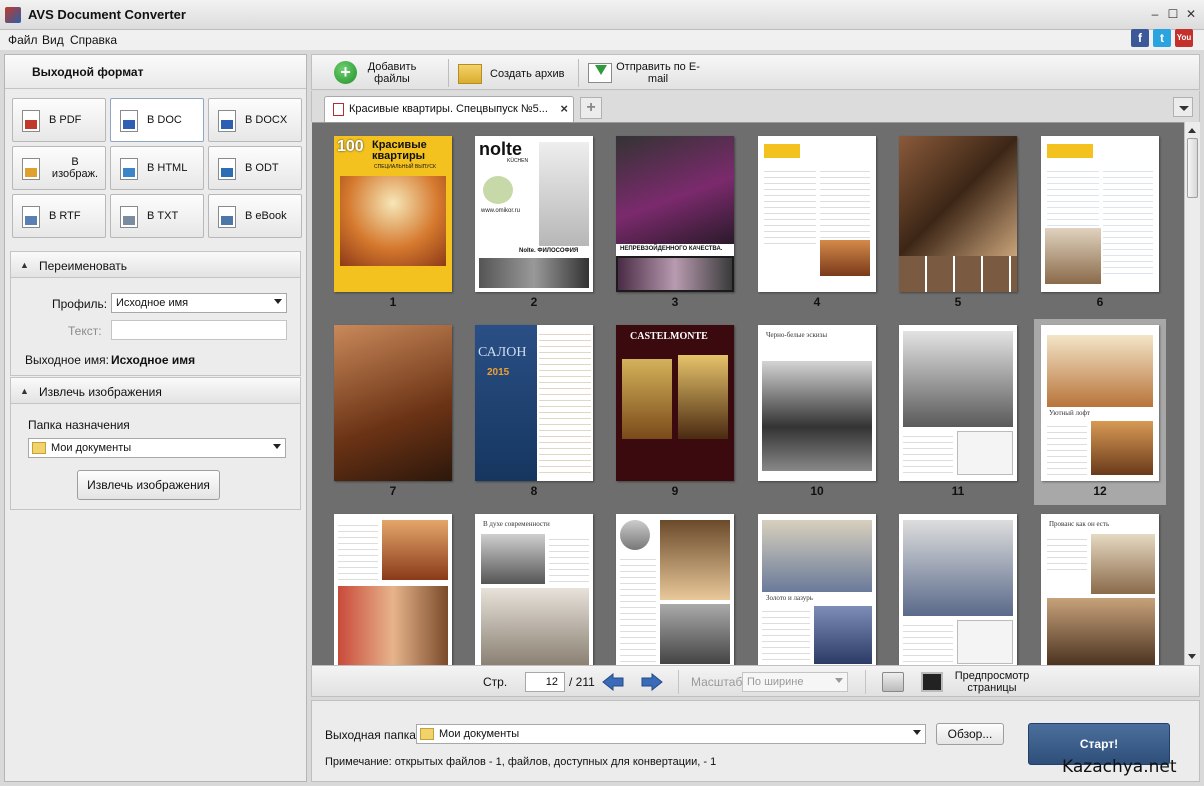 The image size is (1204, 786). What do you see at coordinates (199, 303) in the screenshot?
I see `profile-select: Исходное имя` at bounding box center [199, 303].